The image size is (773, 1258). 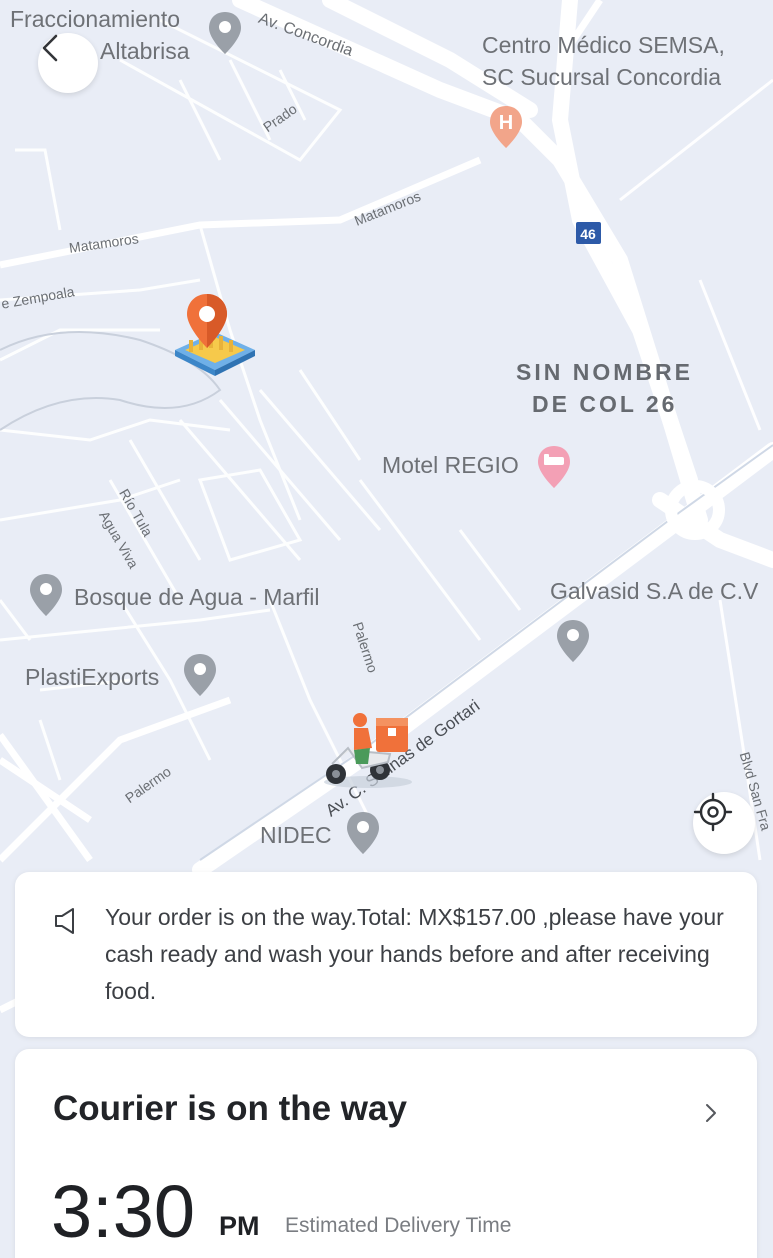 I want to click on eta-time: 3:30, so click(x=123, y=1211).